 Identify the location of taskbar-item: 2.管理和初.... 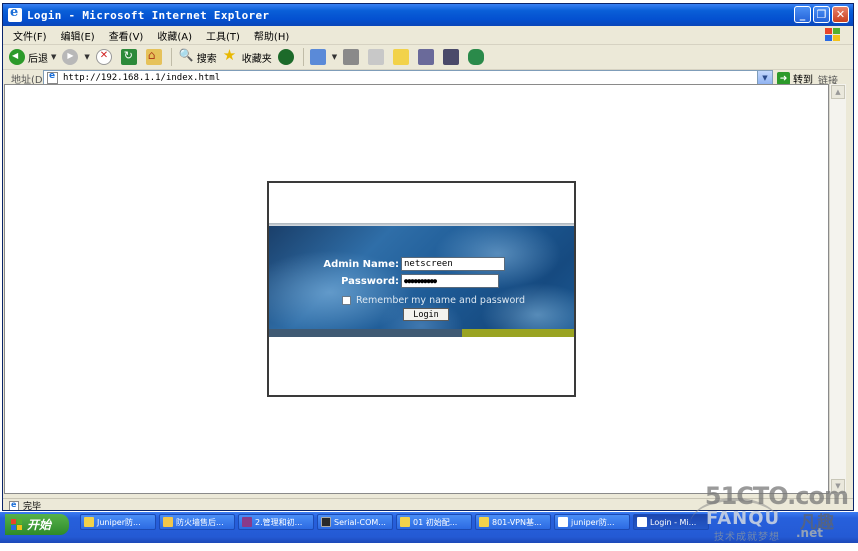
(276, 522).